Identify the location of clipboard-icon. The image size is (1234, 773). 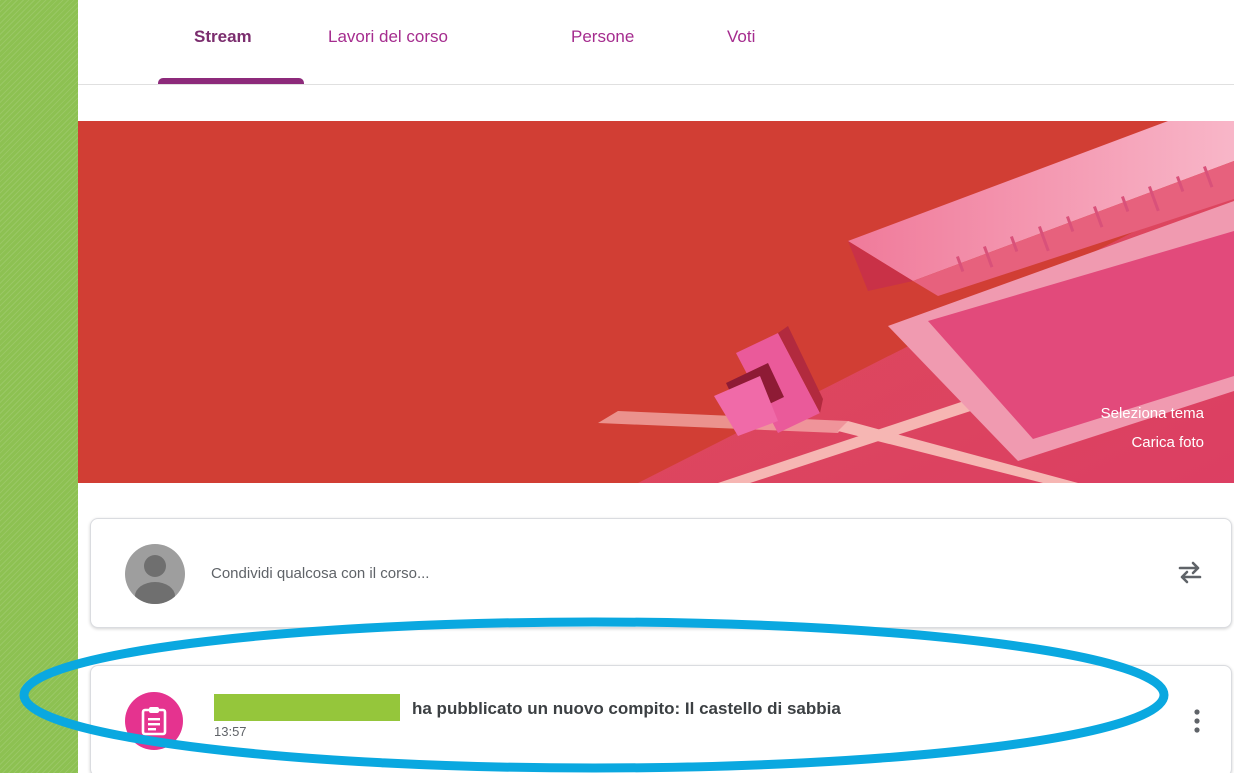
(154, 721).